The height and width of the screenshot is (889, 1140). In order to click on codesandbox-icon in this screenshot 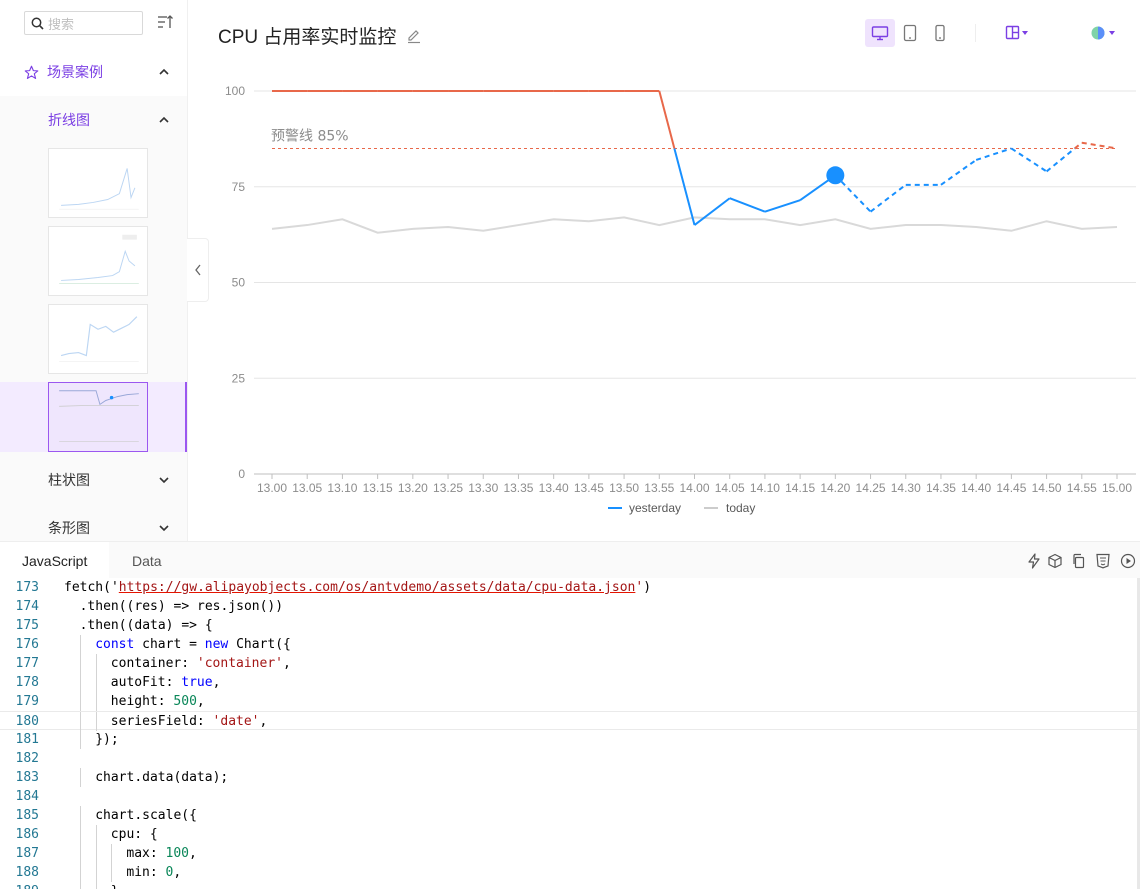, I will do `click(1055, 561)`.